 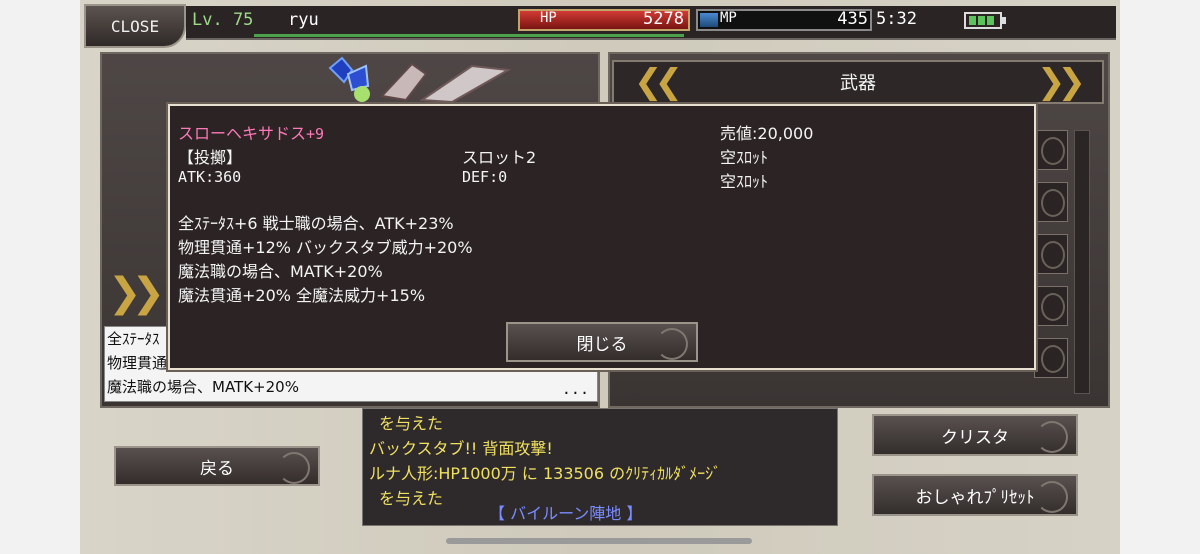 I want to click on effect-line: 全ｽﾃｰﾀｽ+6 戦士職の場合、ATK+23%, so click(x=316, y=223).